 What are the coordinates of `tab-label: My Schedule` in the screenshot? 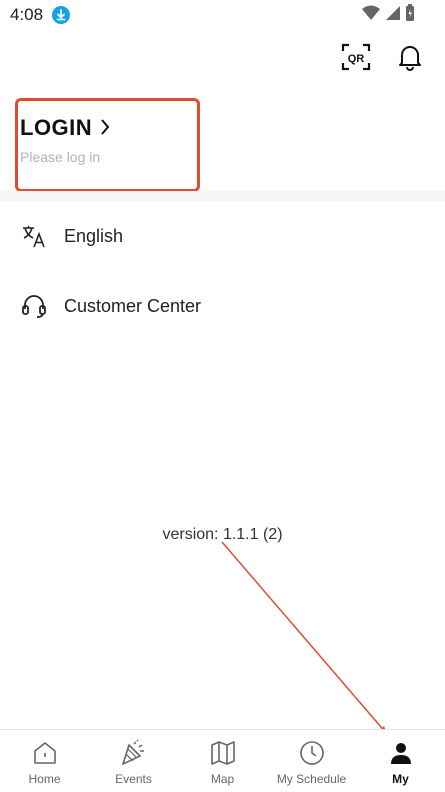 It's located at (311, 779).